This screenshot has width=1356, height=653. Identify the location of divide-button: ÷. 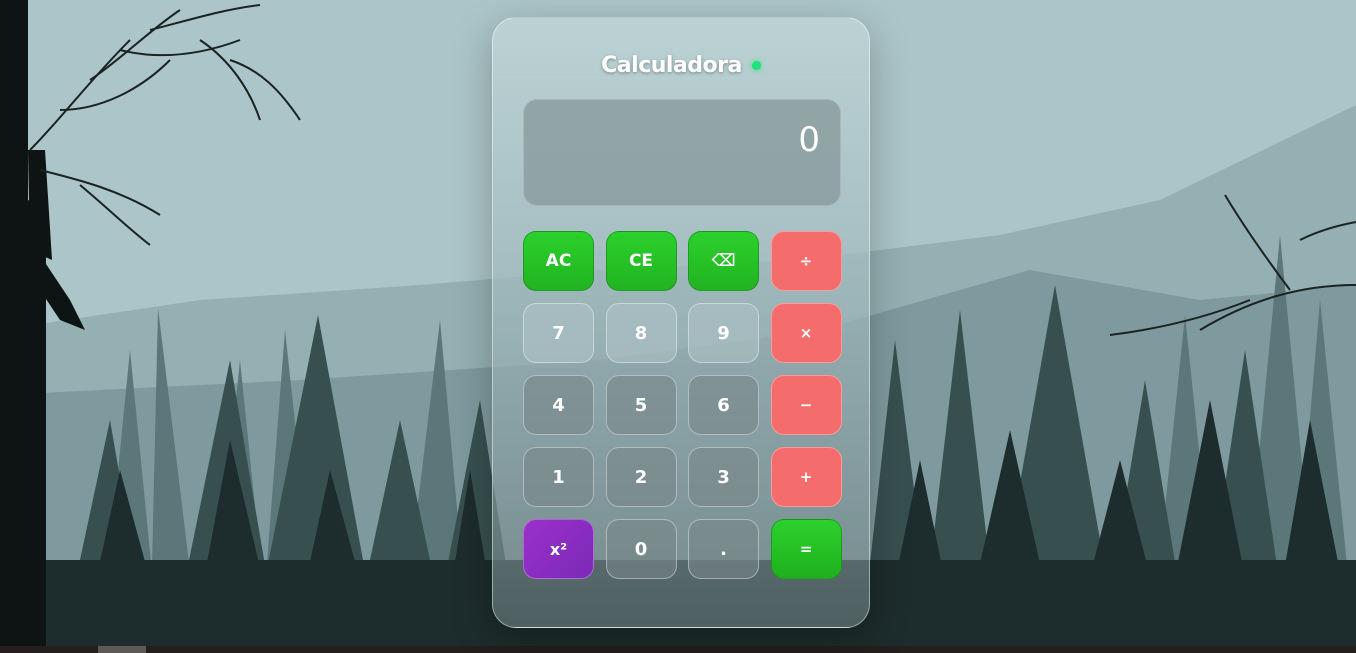
(806, 261).